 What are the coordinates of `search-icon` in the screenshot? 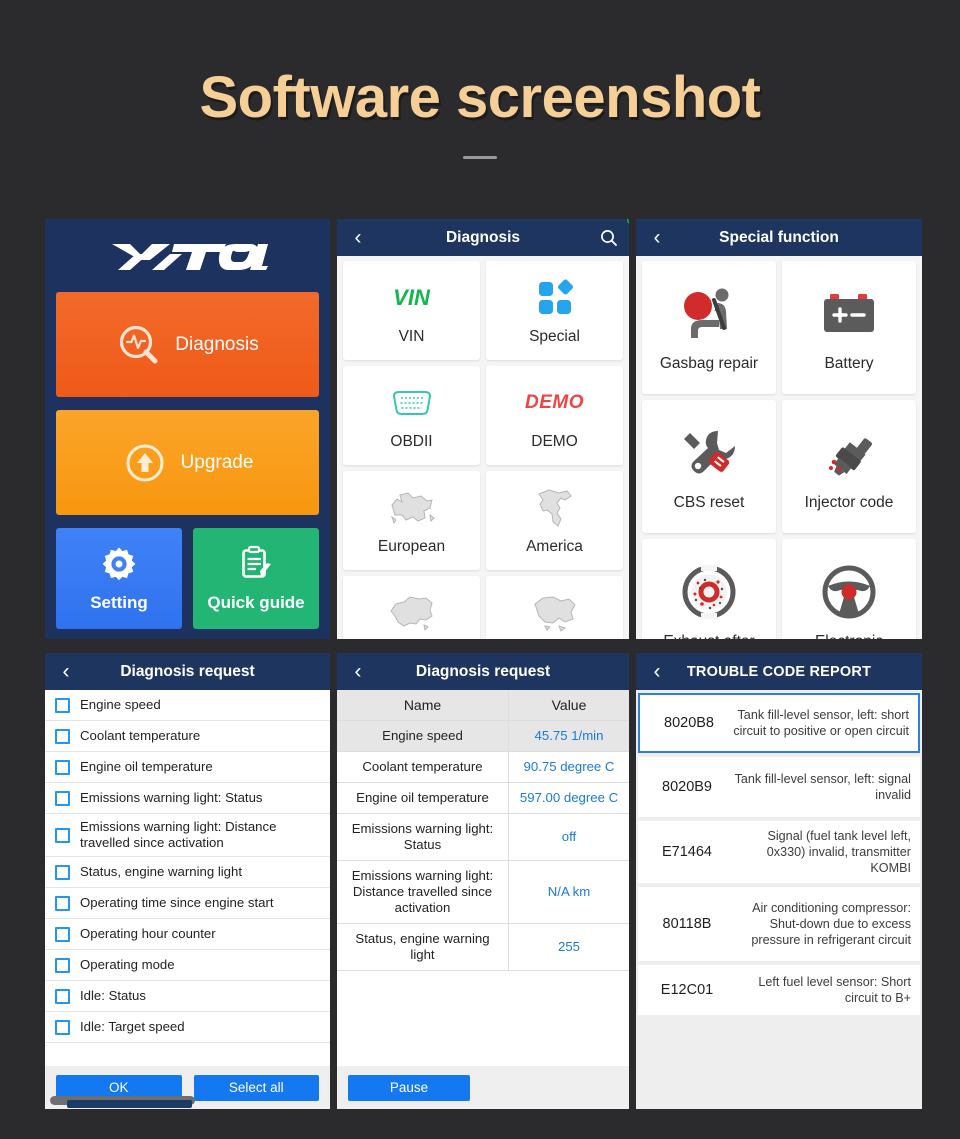 It's located at (609, 238).